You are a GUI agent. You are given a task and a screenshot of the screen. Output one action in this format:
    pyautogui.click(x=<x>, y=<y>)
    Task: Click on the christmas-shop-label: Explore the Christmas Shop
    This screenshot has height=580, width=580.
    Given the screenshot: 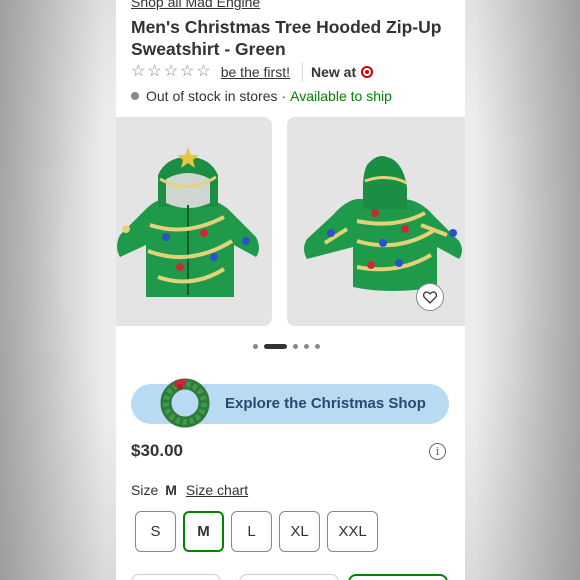 What is the action you would take?
    pyautogui.click(x=325, y=403)
    